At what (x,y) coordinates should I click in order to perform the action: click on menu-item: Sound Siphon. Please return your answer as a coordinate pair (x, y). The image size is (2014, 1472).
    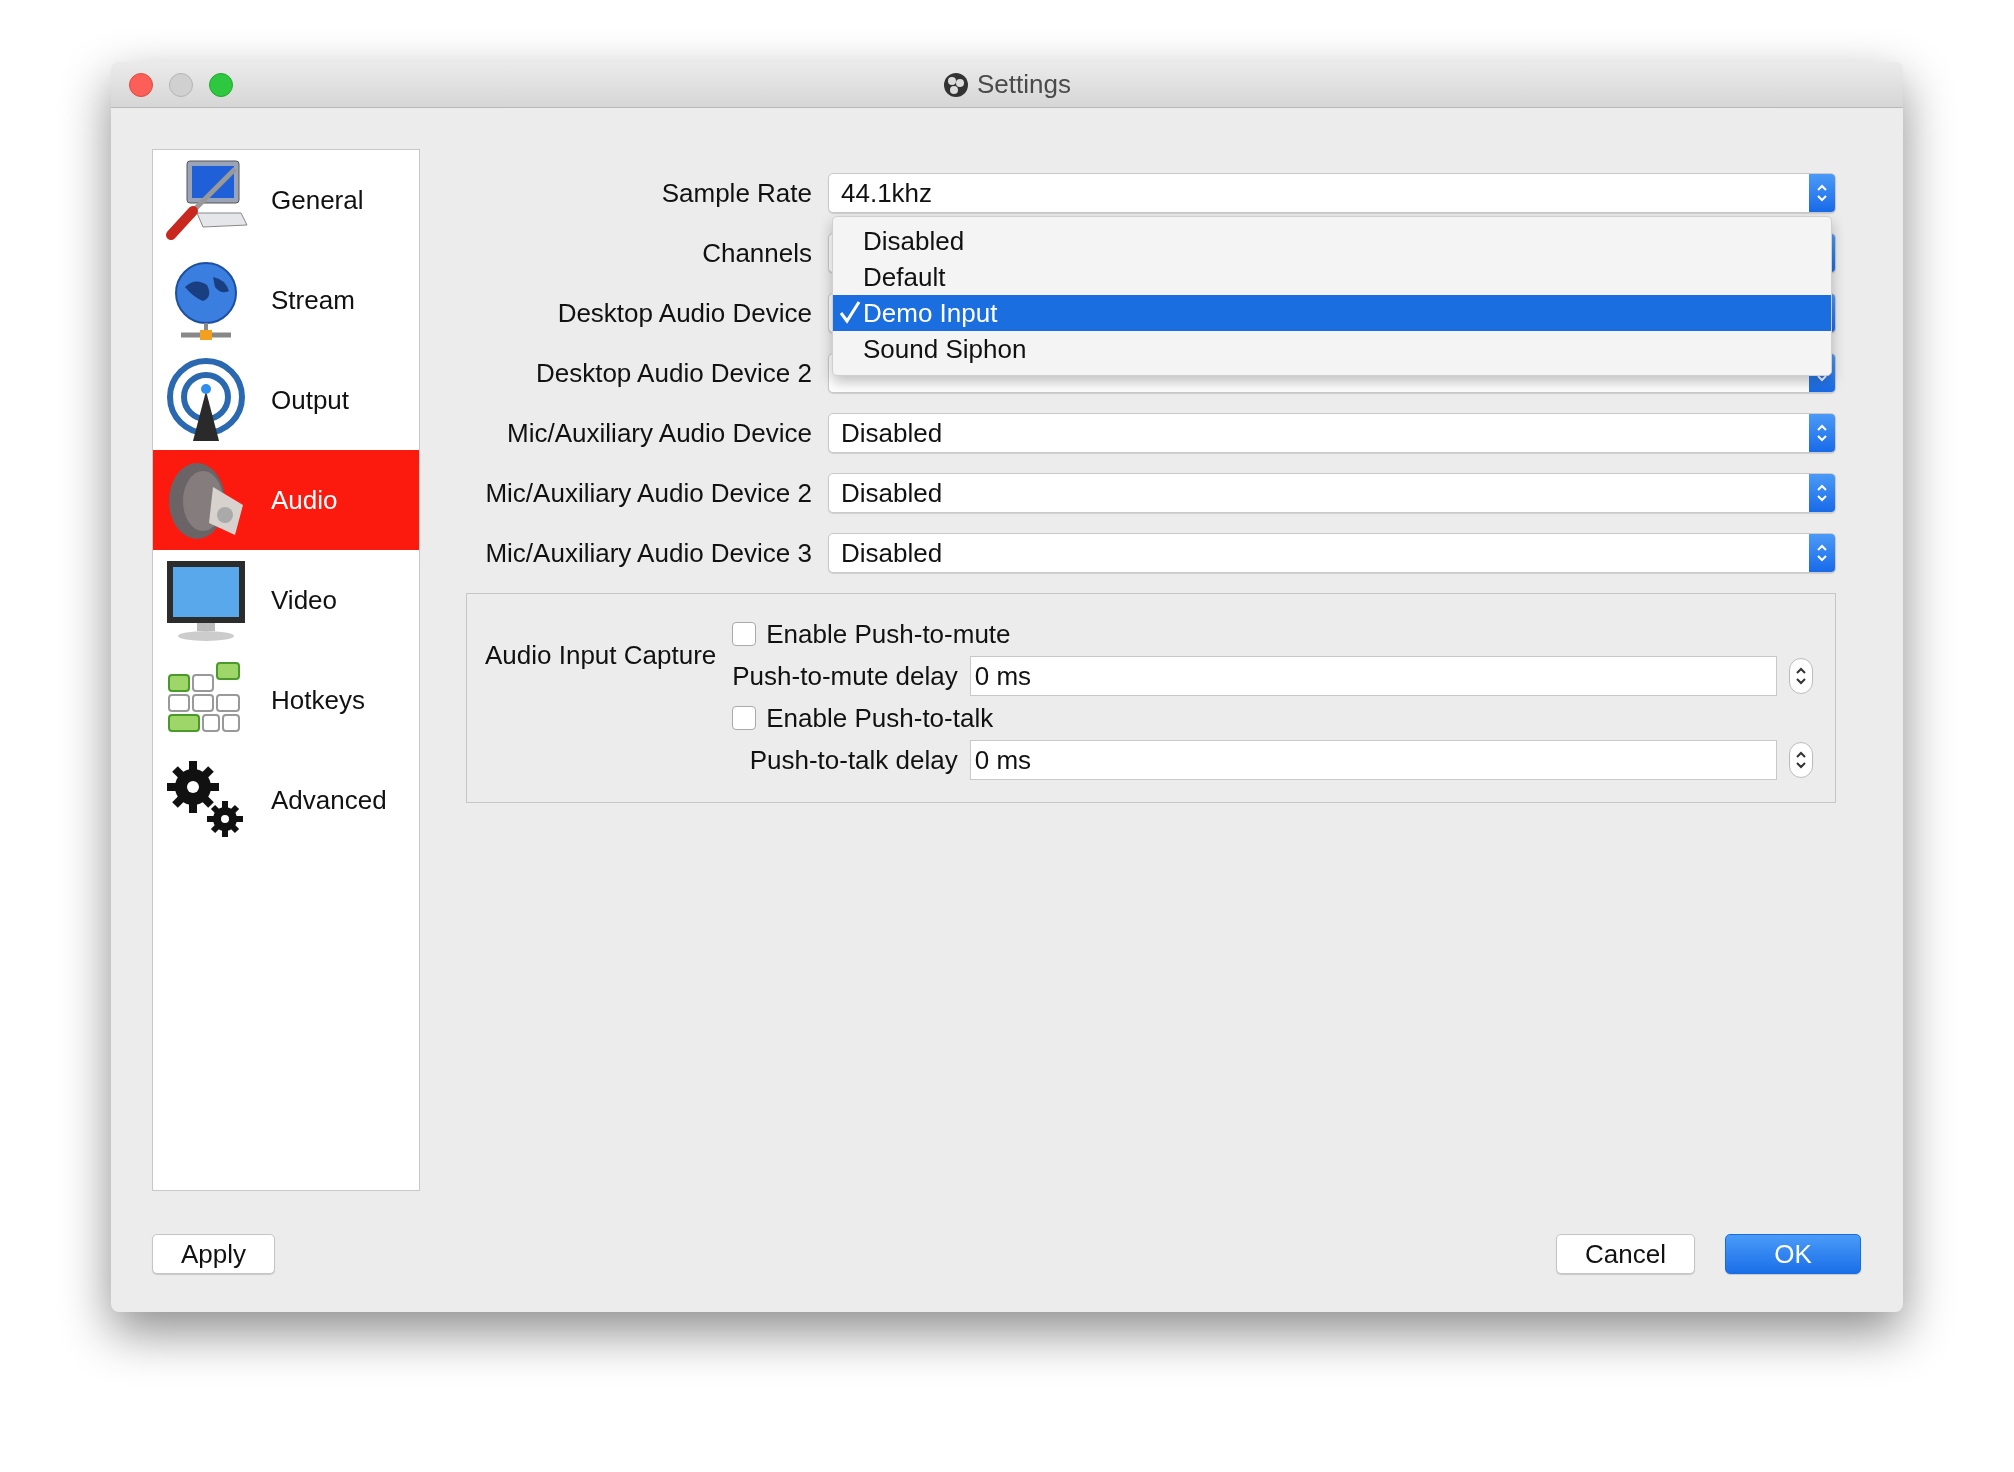
    Looking at the image, I should click on (1332, 349).